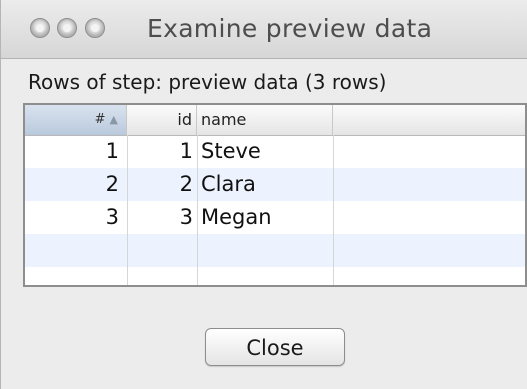  Describe the element at coordinates (95, 28) in the screenshot. I see `zoom-window-icon` at that location.